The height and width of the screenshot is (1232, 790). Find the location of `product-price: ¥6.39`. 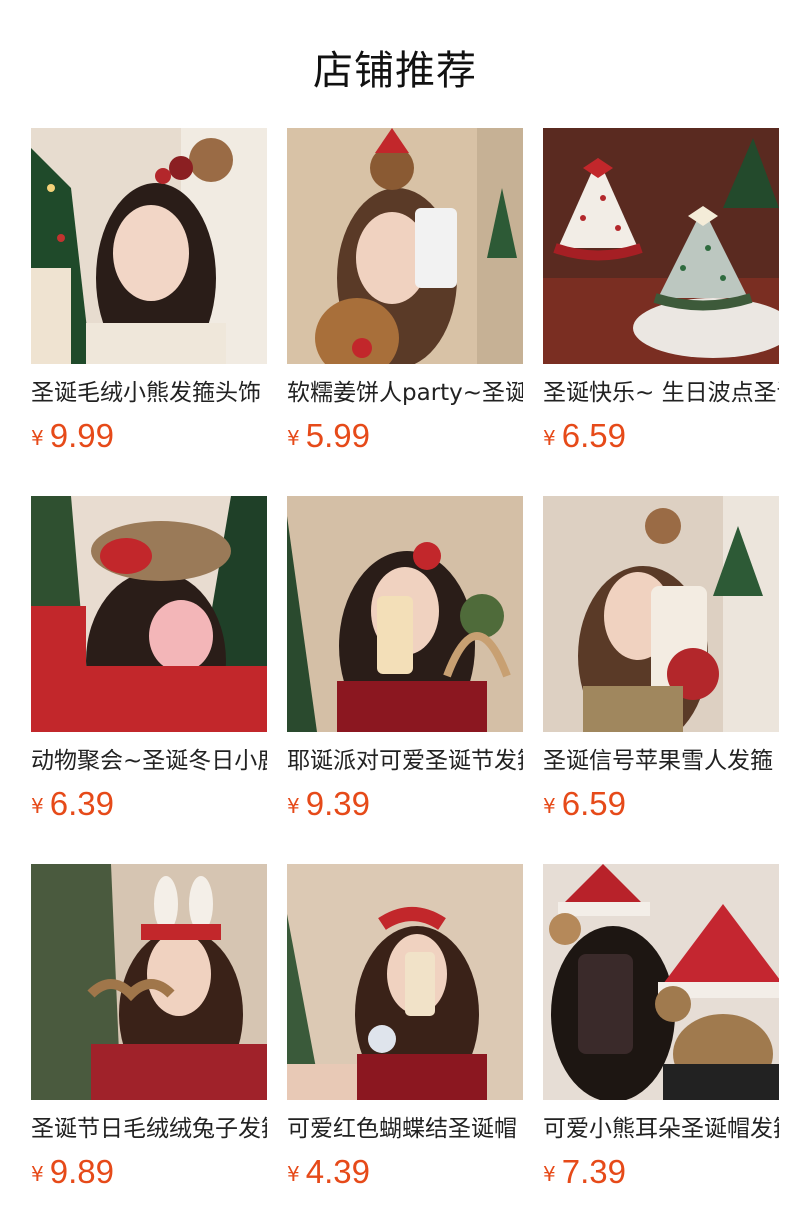

product-price: ¥6.39 is located at coordinates (72, 804).